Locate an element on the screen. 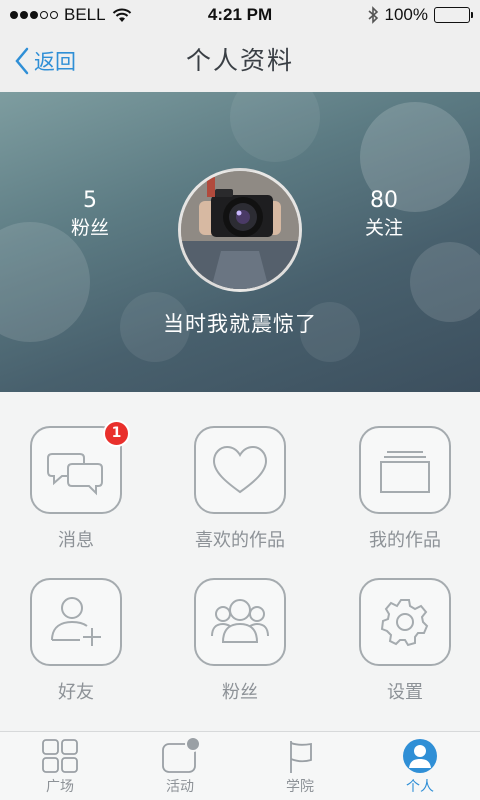  follow-count: 80 is located at coordinates (384, 200).